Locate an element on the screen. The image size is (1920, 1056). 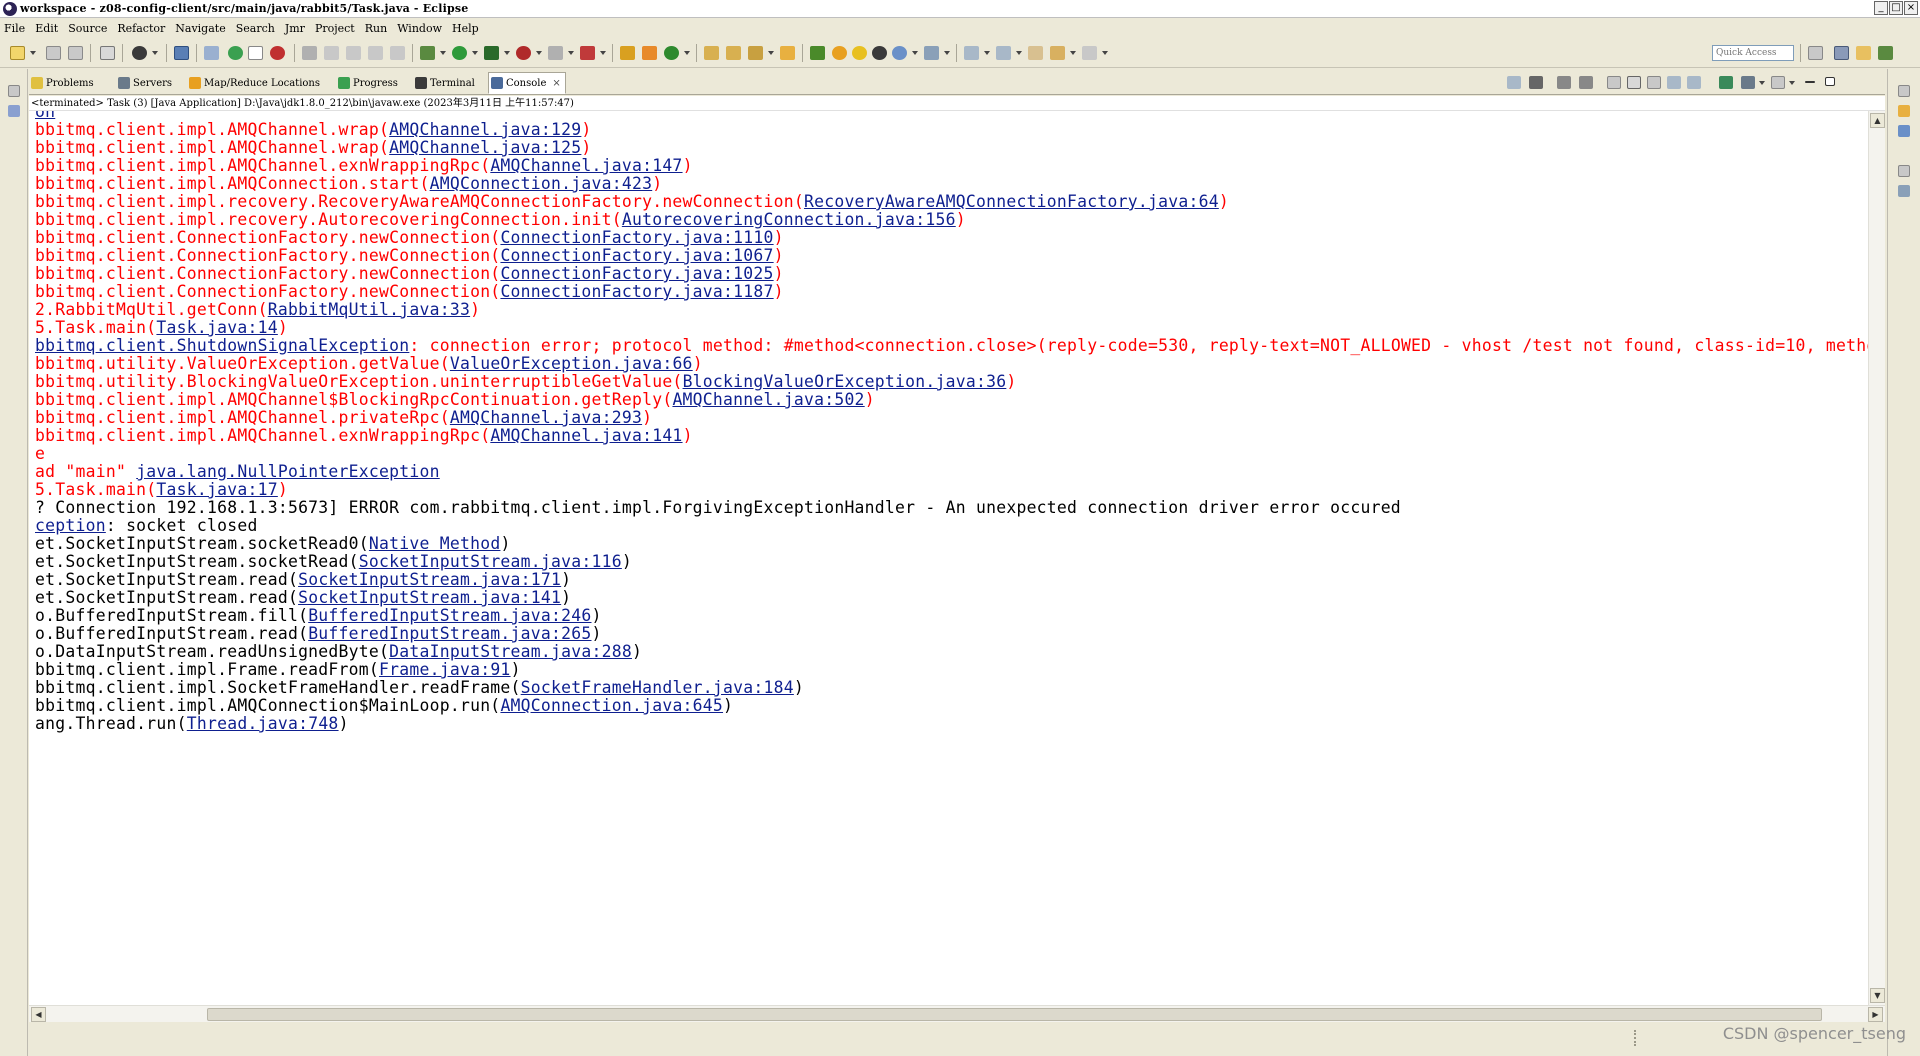
remove-launch-icon is located at coordinates (1514, 82).